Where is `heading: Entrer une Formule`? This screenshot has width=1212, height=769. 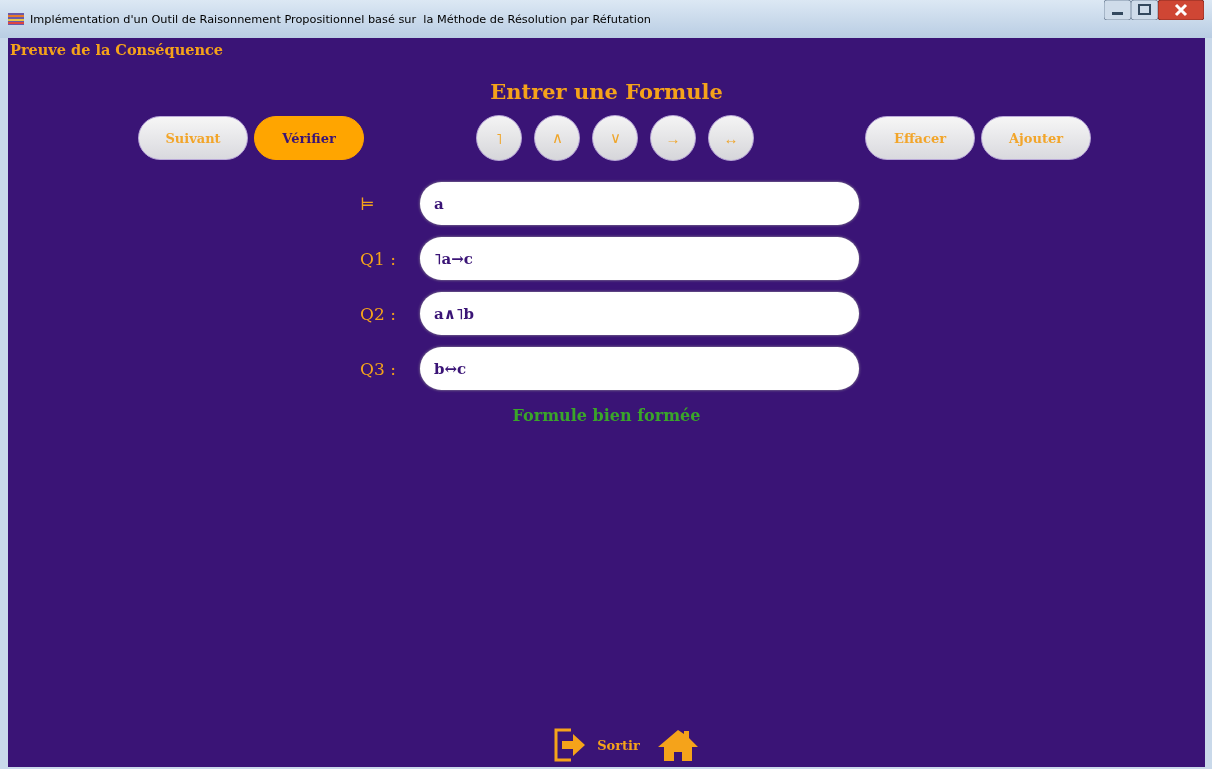 heading: Entrer une Formule is located at coordinates (606, 92).